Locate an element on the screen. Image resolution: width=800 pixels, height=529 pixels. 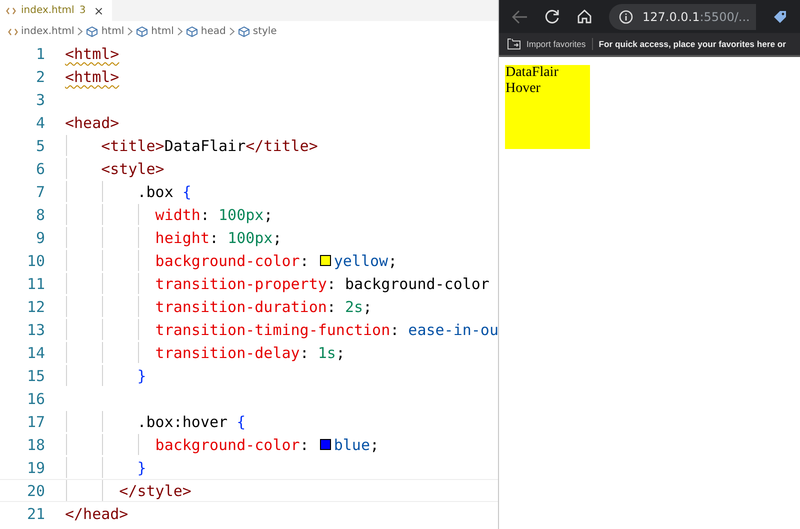
home-icon is located at coordinates (584, 16).